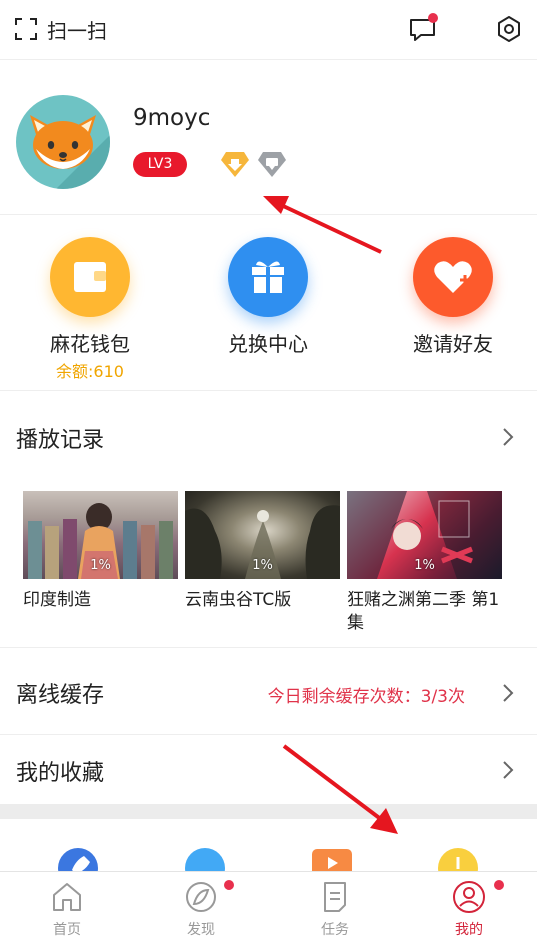 The image size is (537, 940). What do you see at coordinates (67, 930) in the screenshot?
I see `tab-home-label: 首页` at bounding box center [67, 930].